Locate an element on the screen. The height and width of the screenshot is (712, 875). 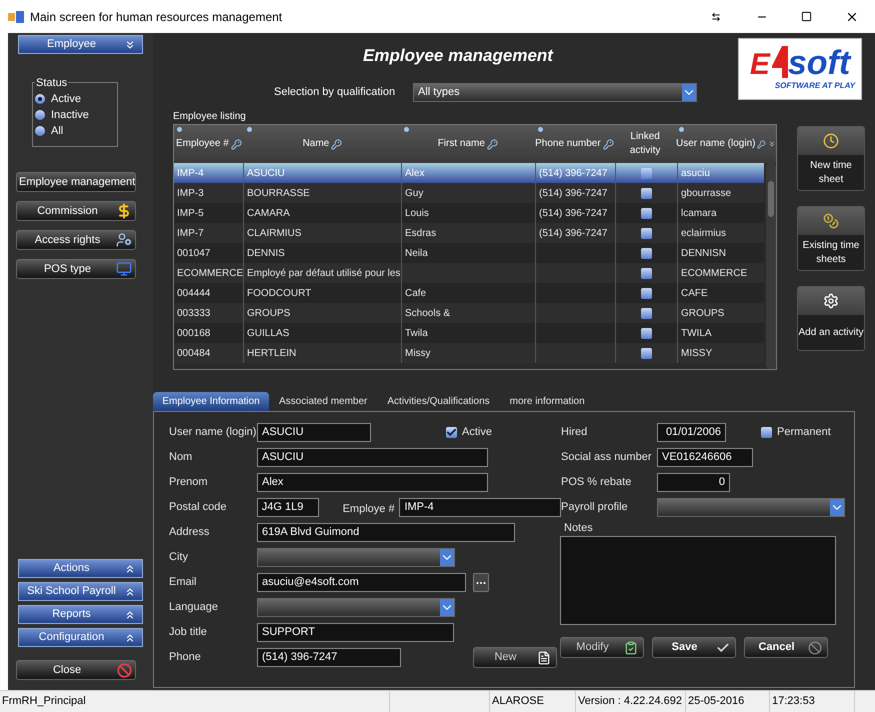
field-label: Active is located at coordinates (477, 432).